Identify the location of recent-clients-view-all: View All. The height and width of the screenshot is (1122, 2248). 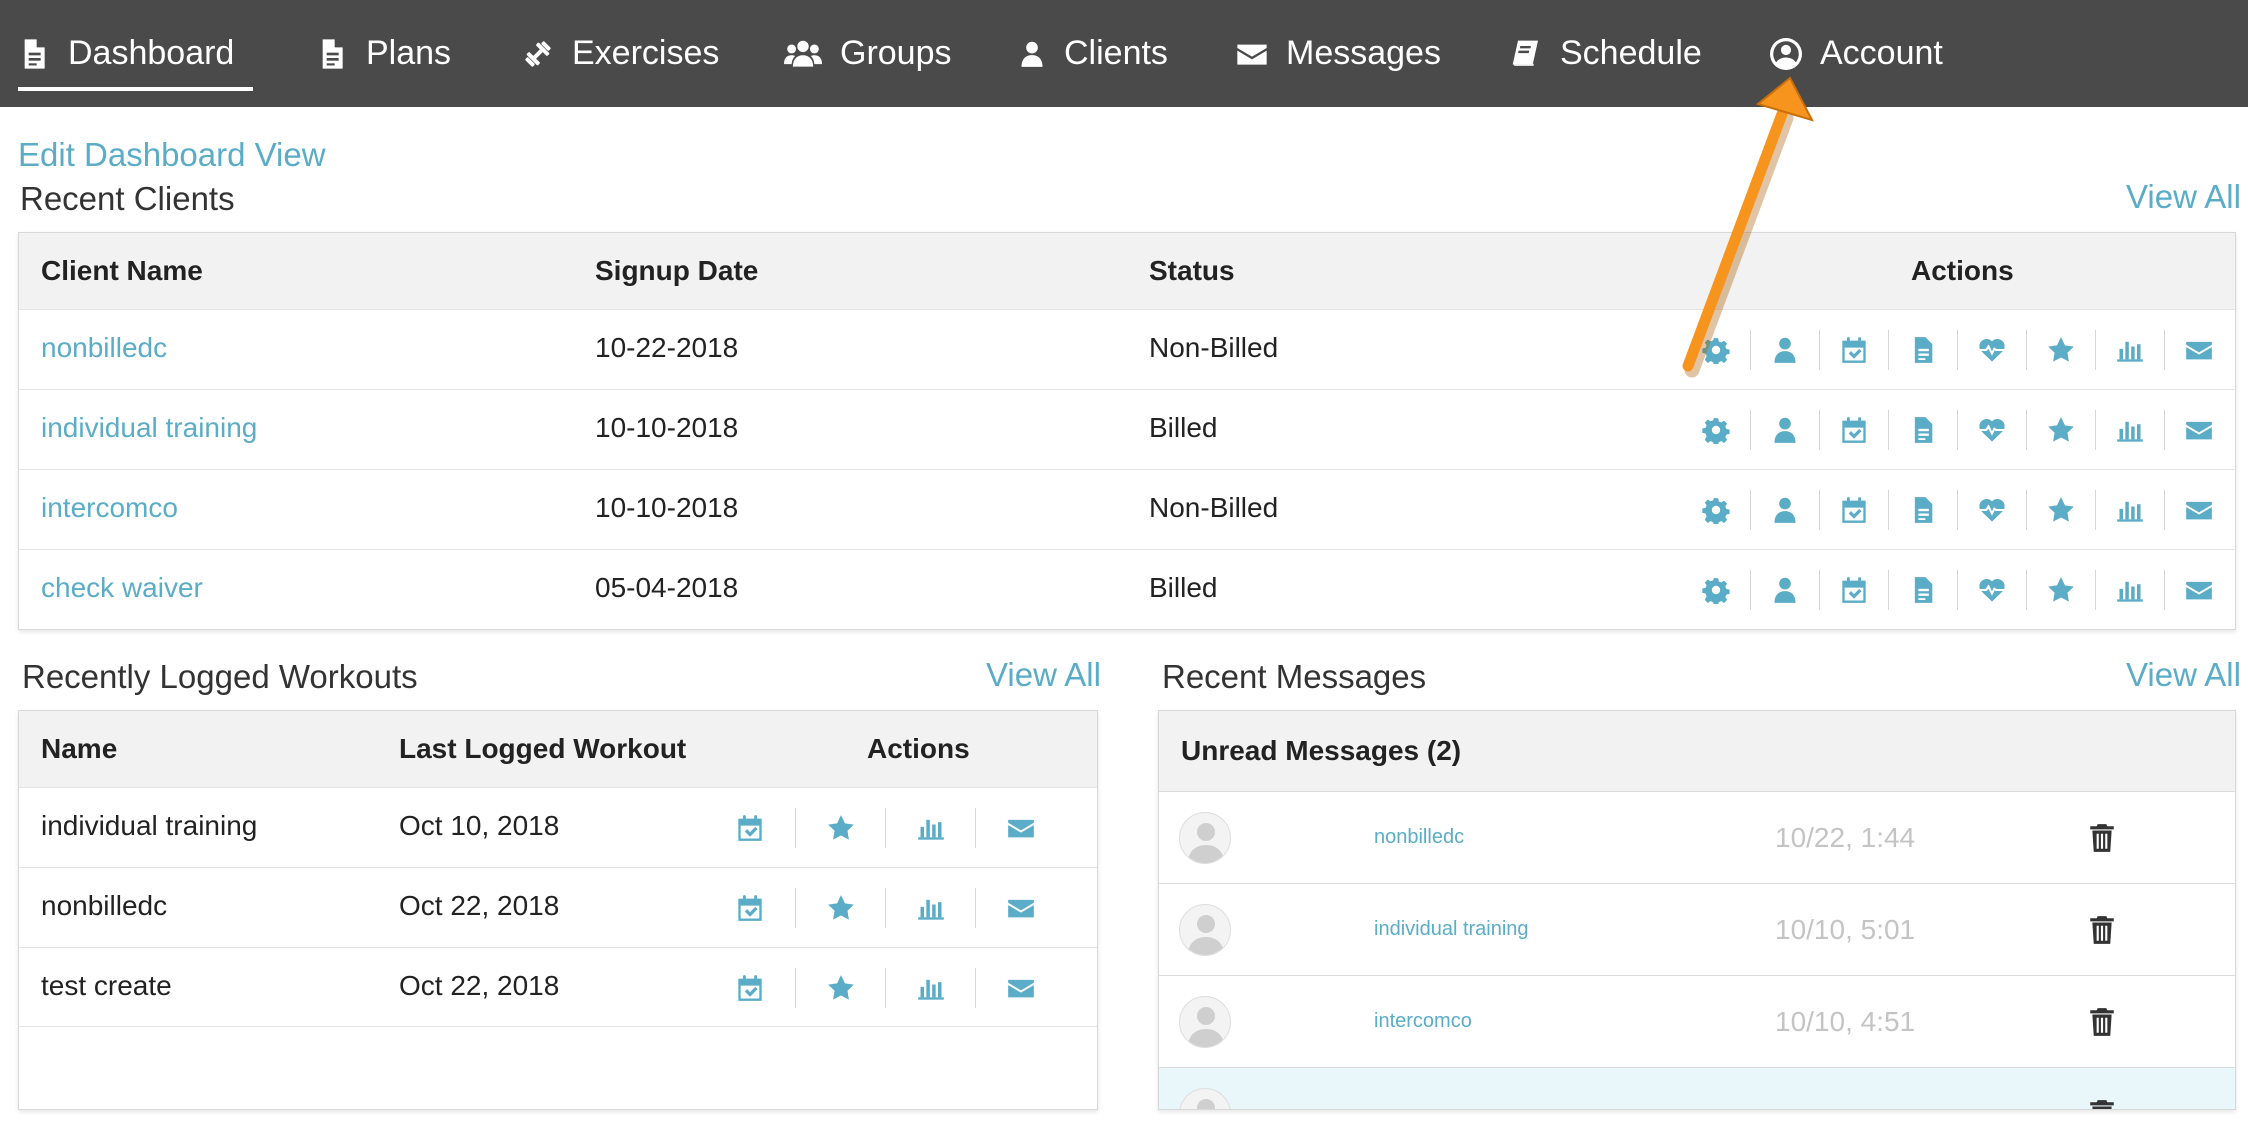
(2183, 197).